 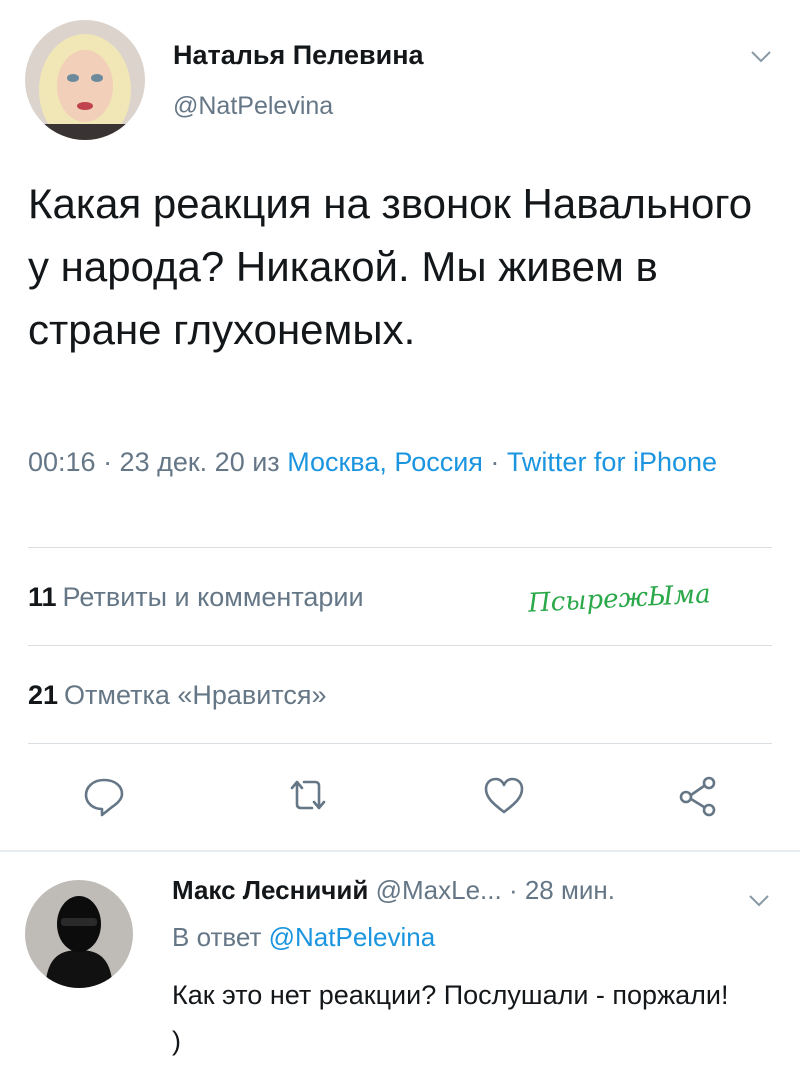 What do you see at coordinates (385, 462) in the screenshot?
I see `tweet-location: Москва, Россия` at bounding box center [385, 462].